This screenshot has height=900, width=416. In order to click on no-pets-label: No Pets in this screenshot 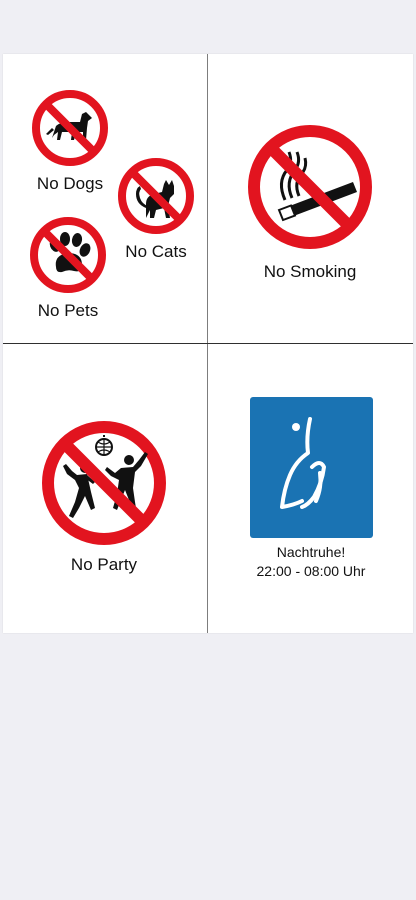, I will do `click(68, 310)`.